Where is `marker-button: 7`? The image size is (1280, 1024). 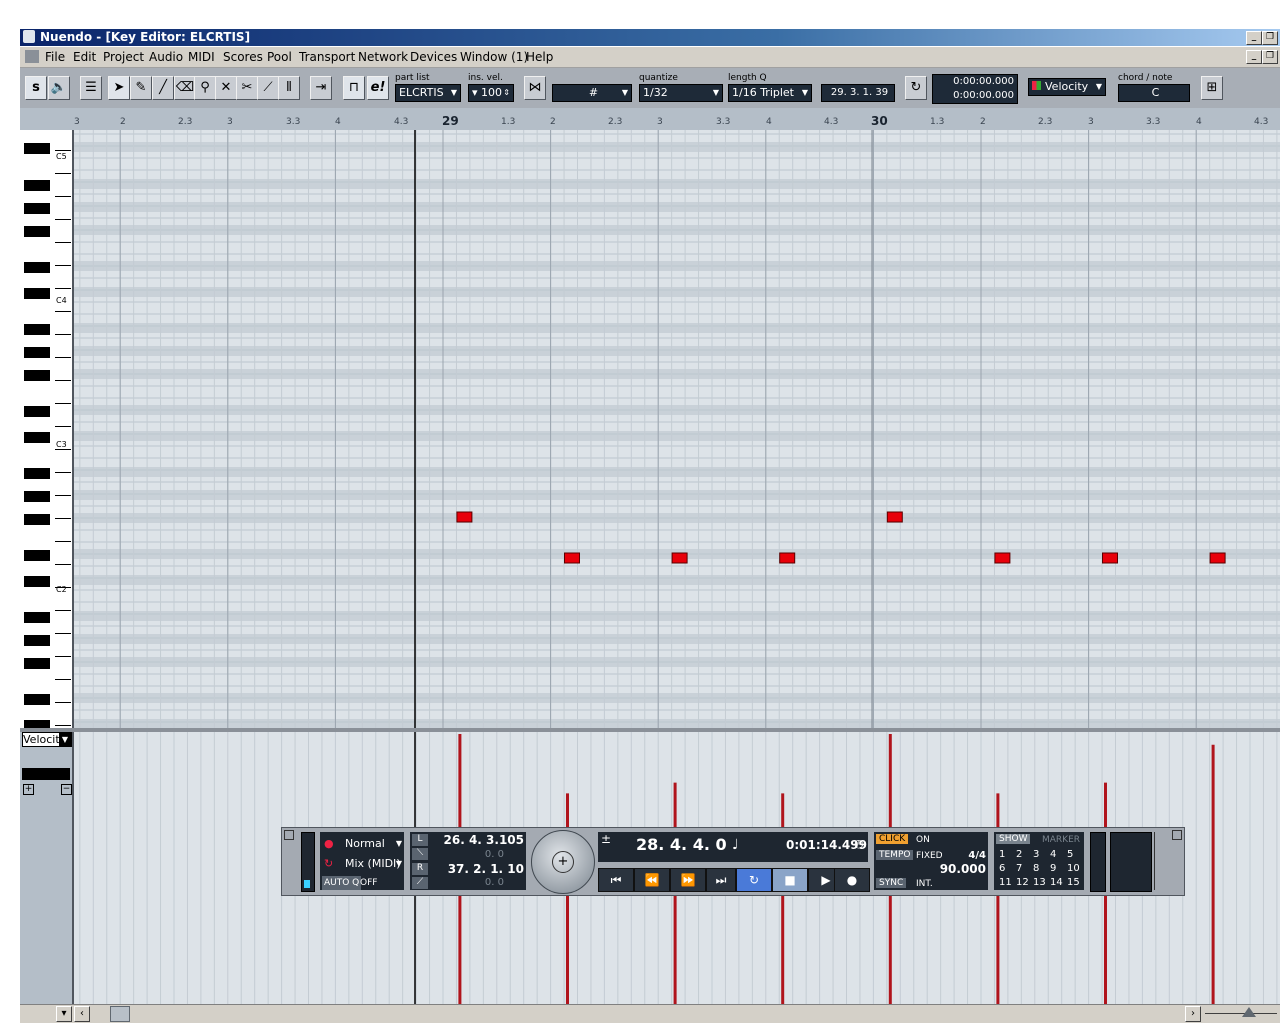
marker-button: 7 is located at coordinates (1019, 868).